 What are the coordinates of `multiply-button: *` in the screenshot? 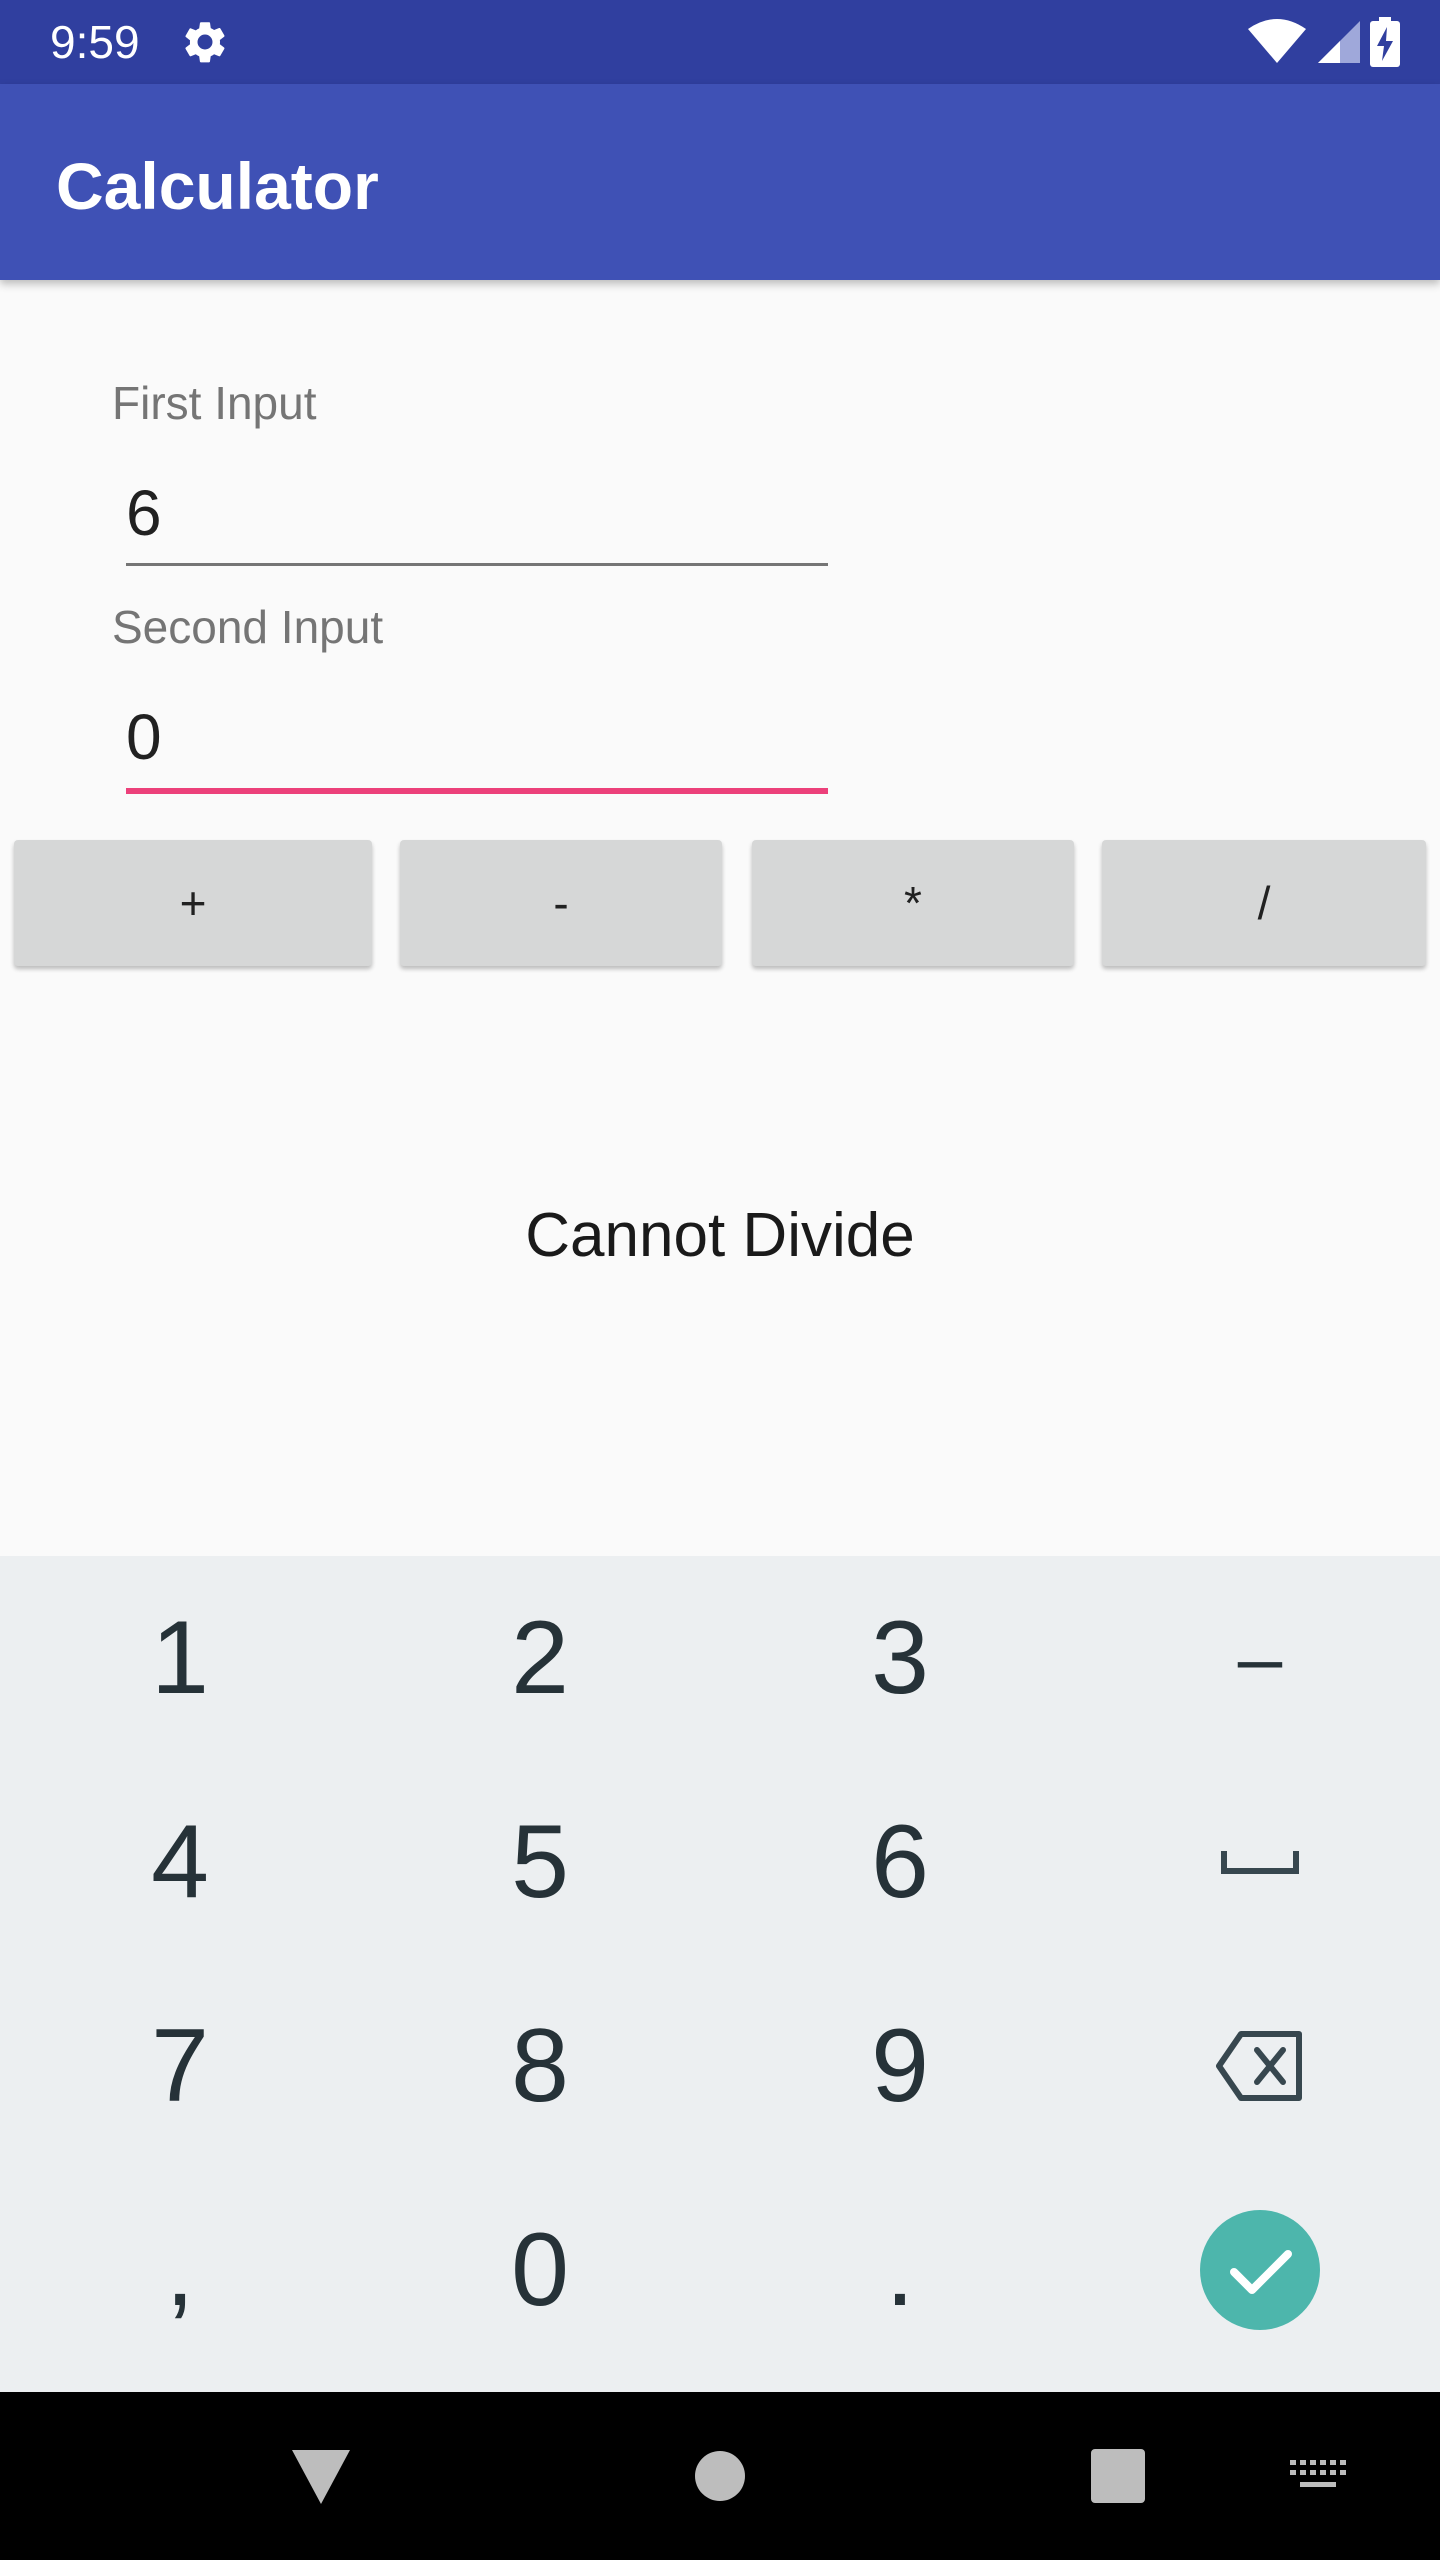 It's located at (913, 903).